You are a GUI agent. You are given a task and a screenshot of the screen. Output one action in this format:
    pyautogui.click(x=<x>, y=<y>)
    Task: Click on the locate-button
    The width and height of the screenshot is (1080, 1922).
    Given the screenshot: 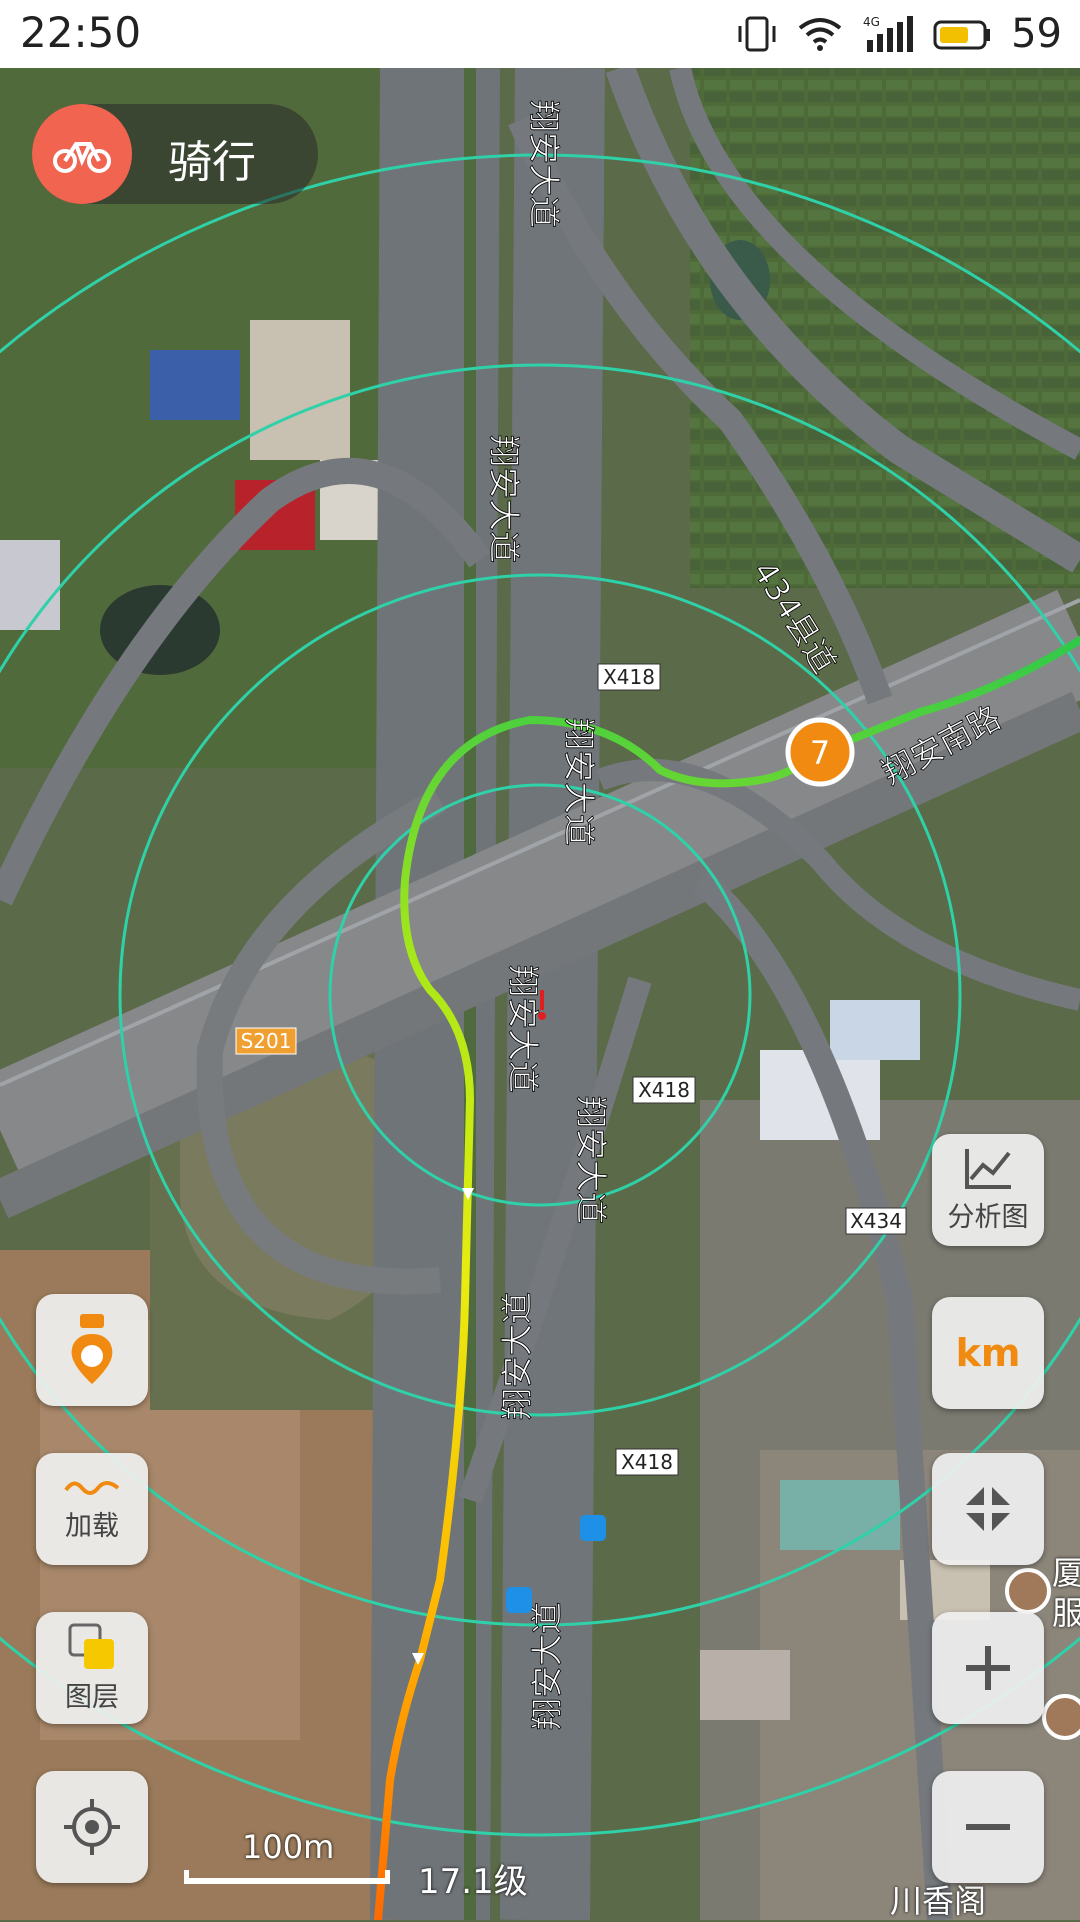 What is the action you would take?
    pyautogui.click(x=92, y=1827)
    